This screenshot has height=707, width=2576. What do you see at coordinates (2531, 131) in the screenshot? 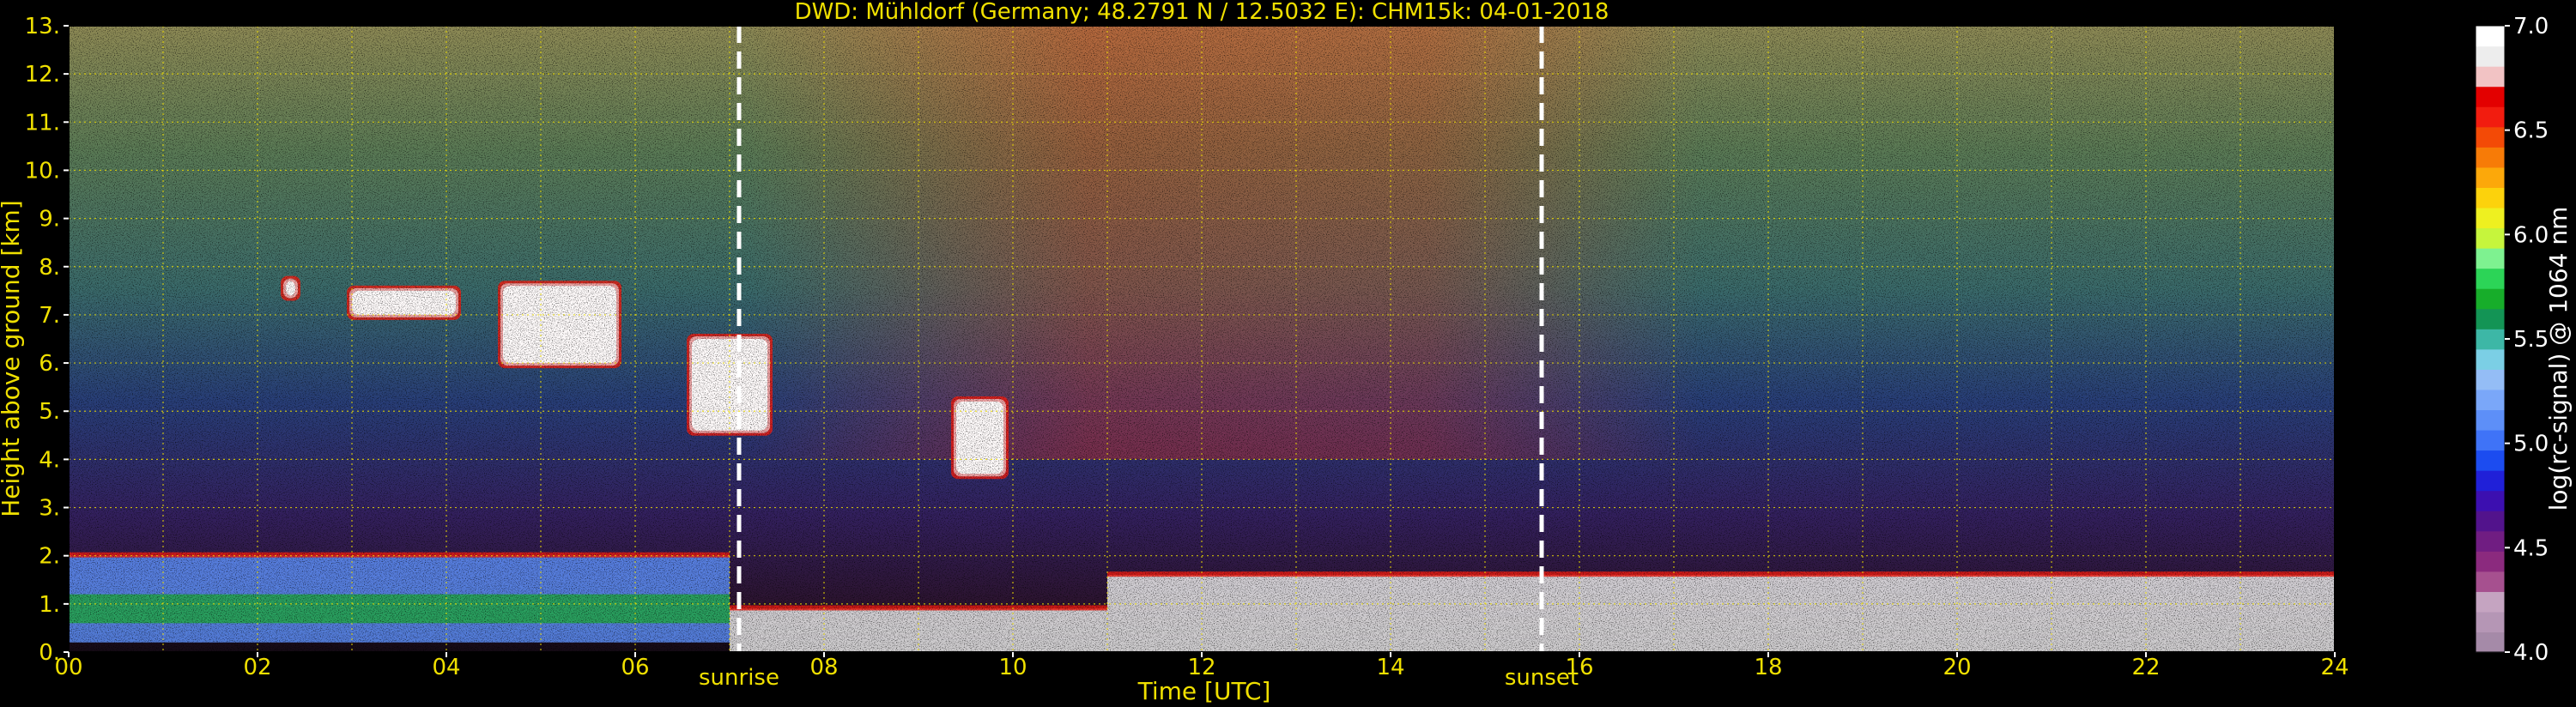
I see `colorbar-tick-label: 6.5` at bounding box center [2531, 131].